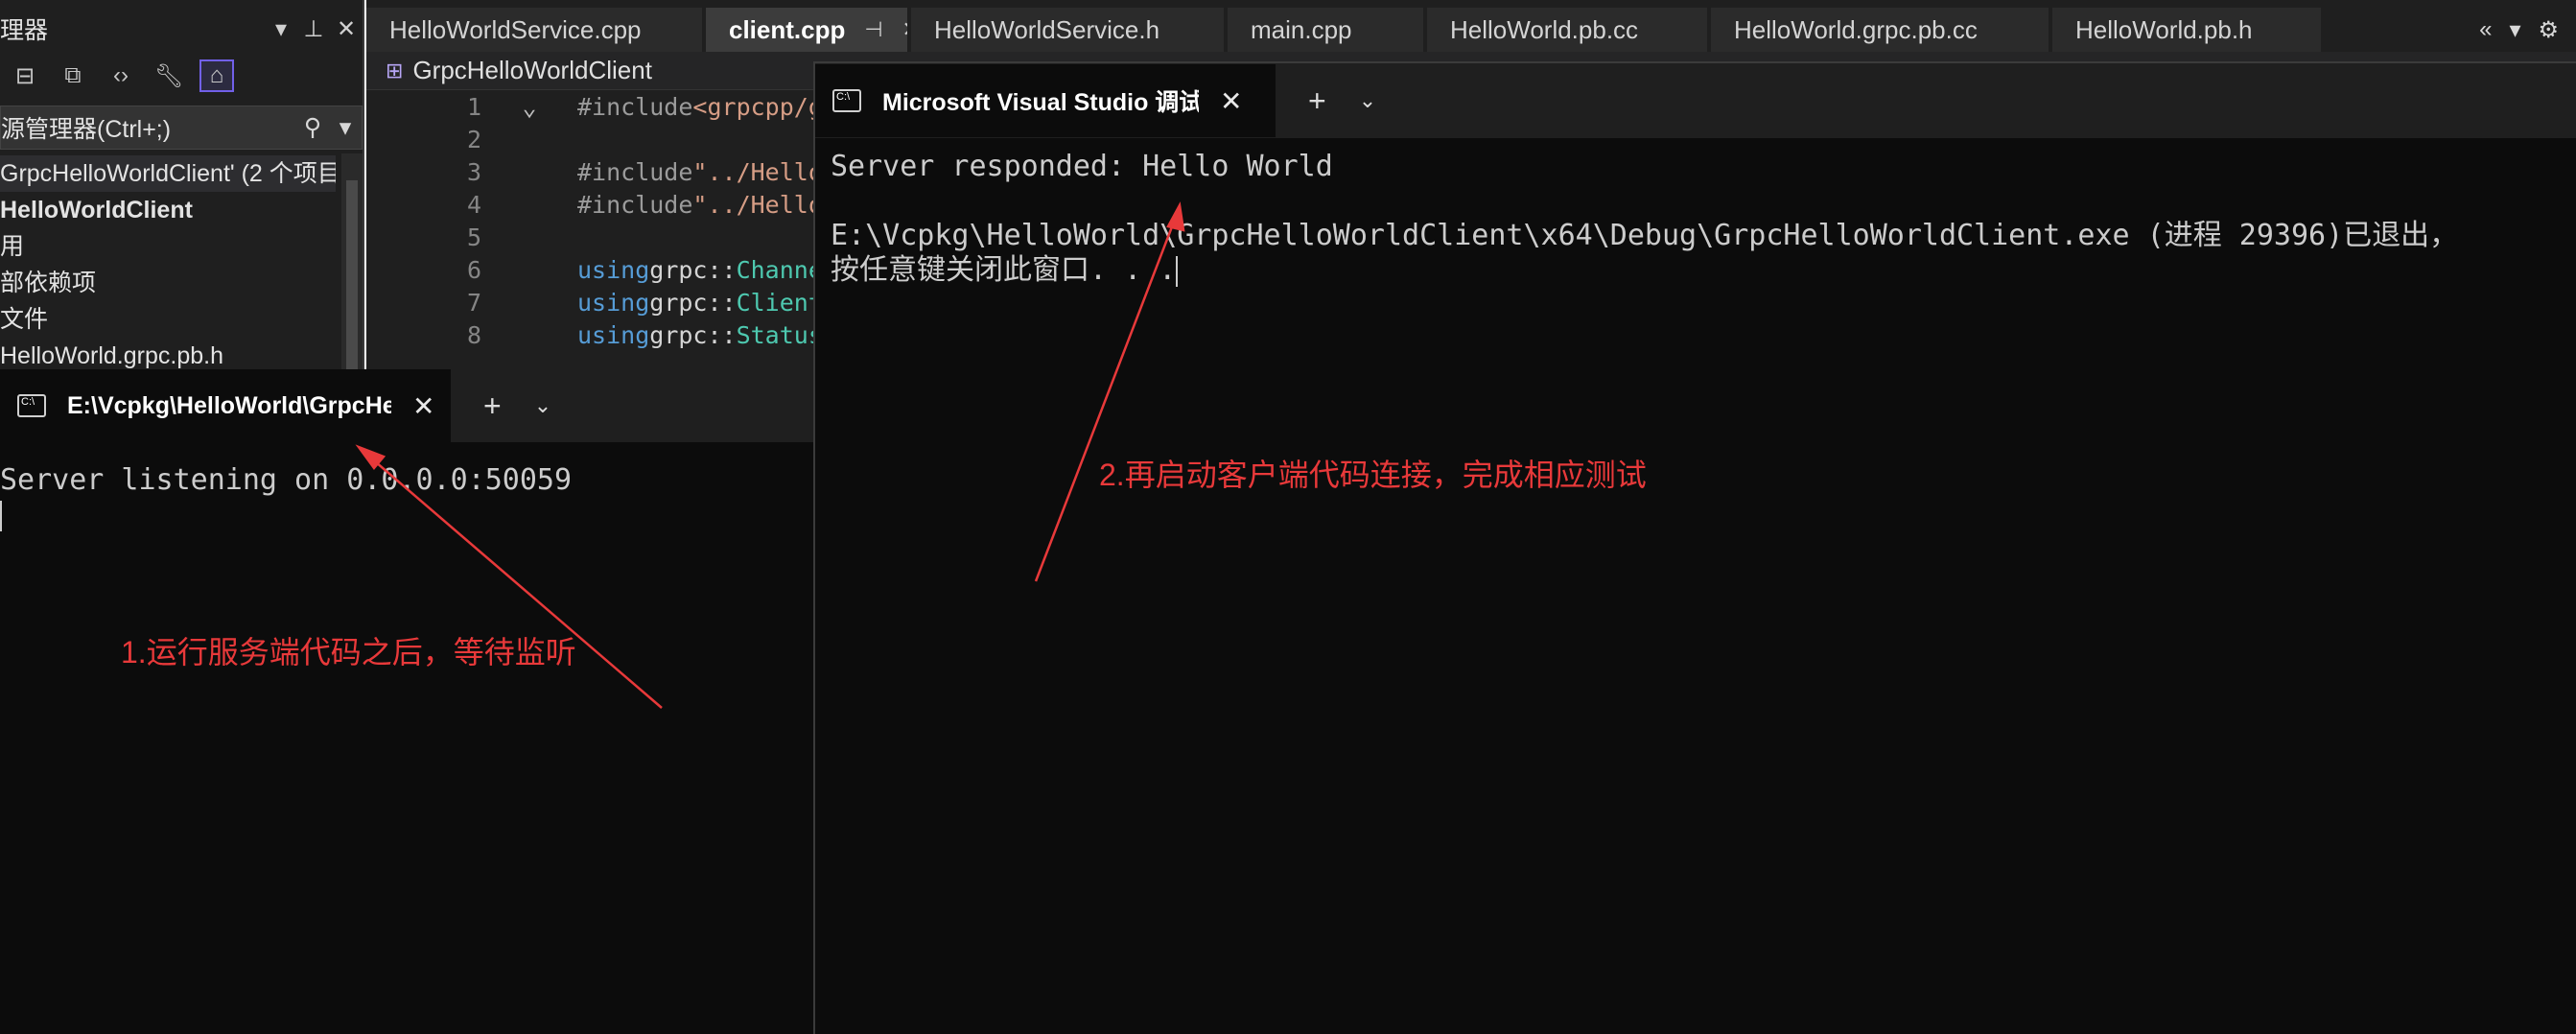 This screenshot has width=2576, height=1034. I want to click on arrow-to-client-output, so click(1106, 399).